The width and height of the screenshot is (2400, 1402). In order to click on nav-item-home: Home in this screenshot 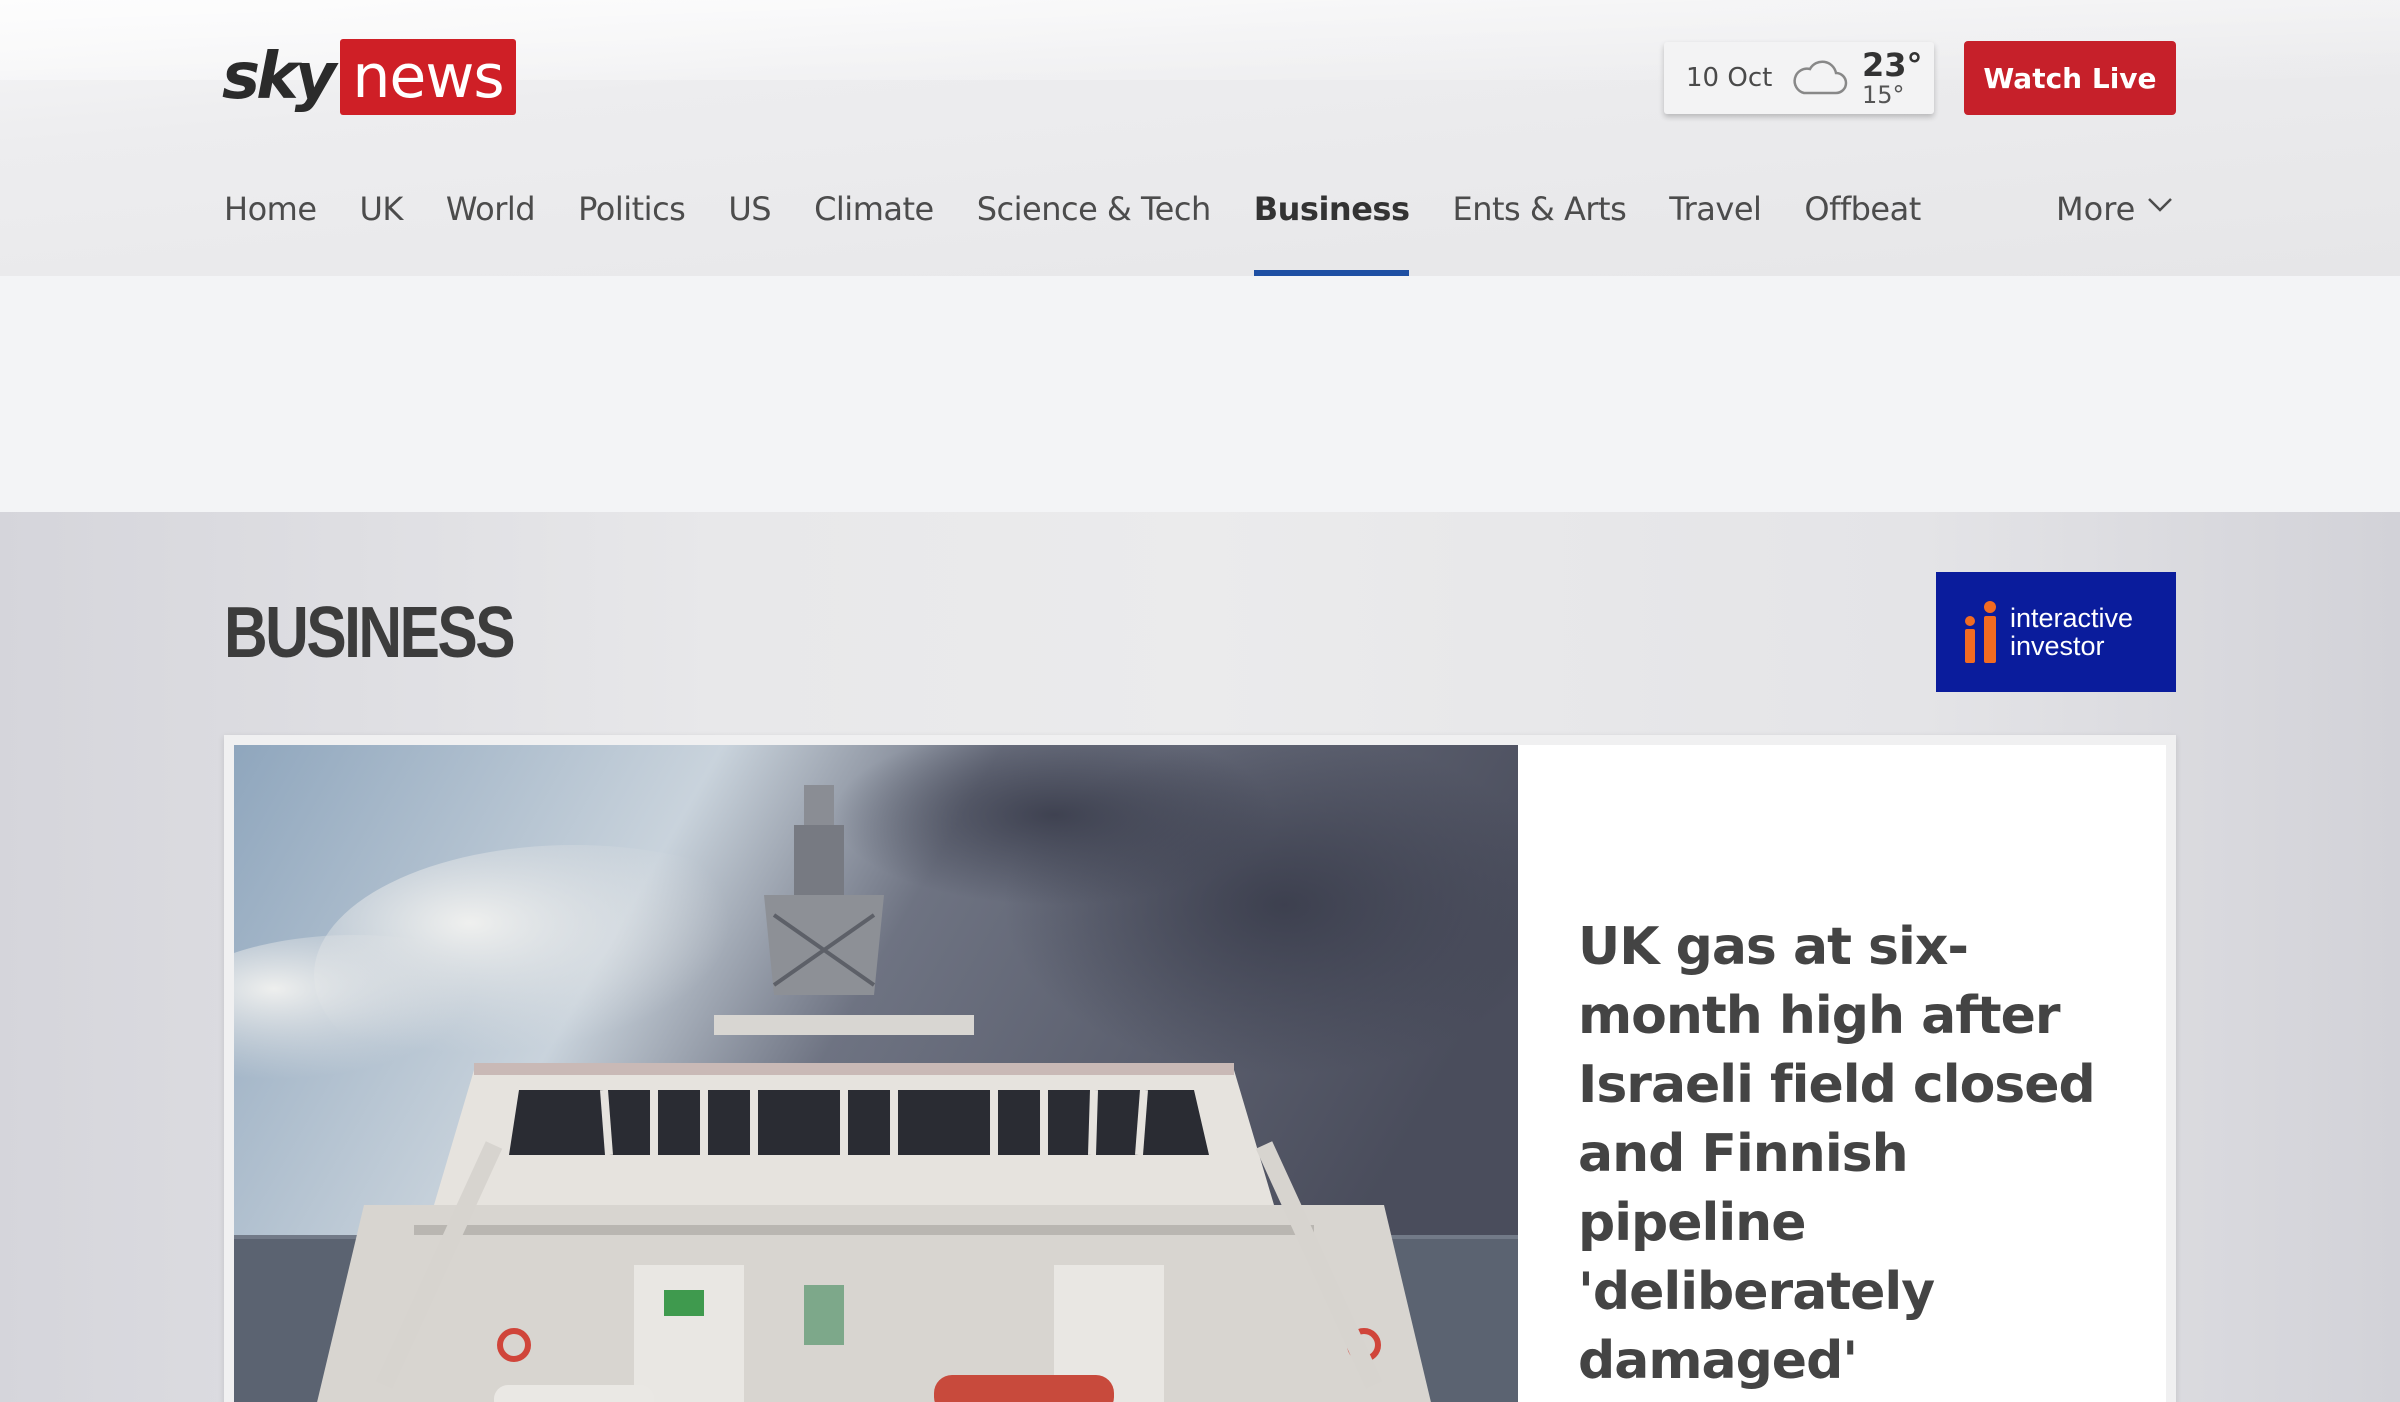, I will do `click(270, 233)`.